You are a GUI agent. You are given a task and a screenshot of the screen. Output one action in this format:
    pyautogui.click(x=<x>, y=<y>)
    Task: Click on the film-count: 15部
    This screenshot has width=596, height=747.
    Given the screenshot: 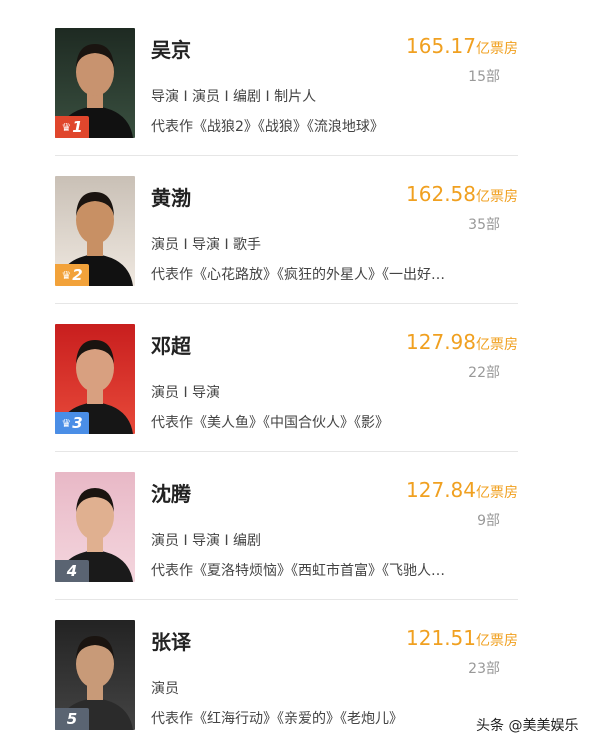 What is the action you would take?
    pyautogui.click(x=484, y=77)
    